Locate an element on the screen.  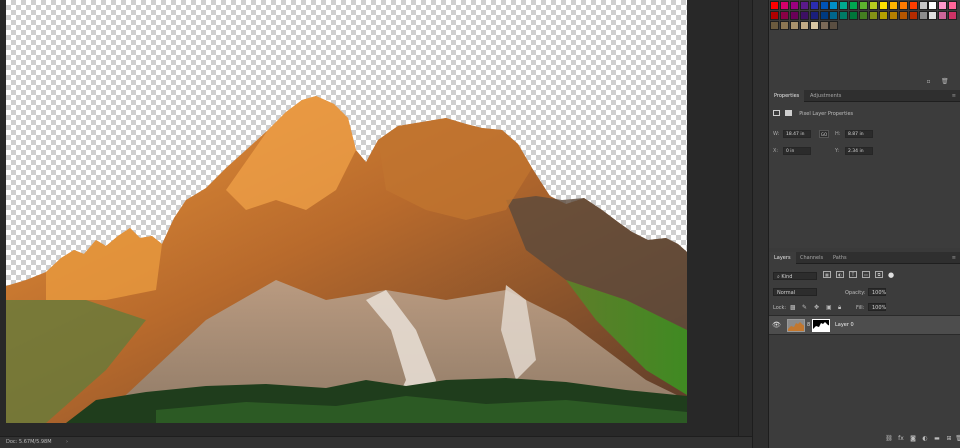
shape-filter-icon: ▭ is located at coordinates (866, 274).